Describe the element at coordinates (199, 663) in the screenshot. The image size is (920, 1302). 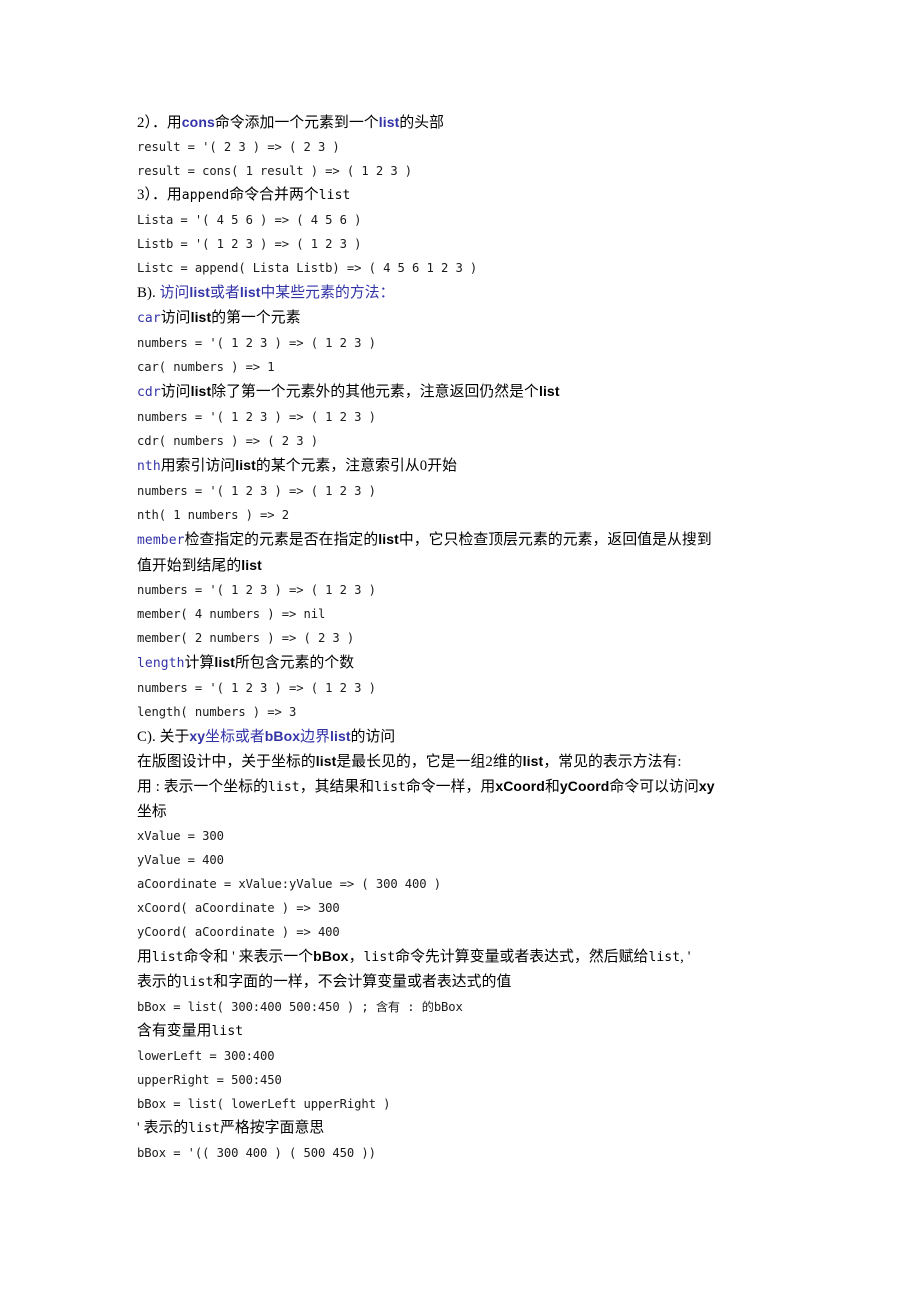
I see `text-run: 计算` at that location.